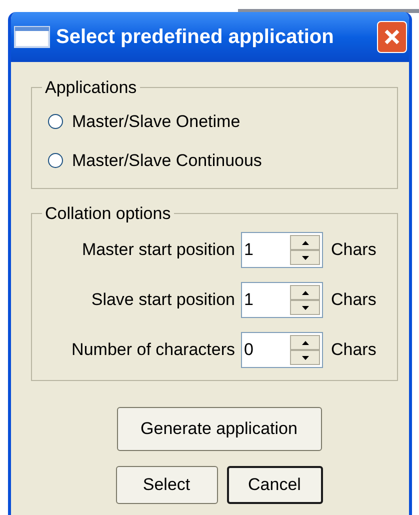 Image resolution: width=419 pixels, height=515 pixels. I want to click on window-icon, so click(32, 37).